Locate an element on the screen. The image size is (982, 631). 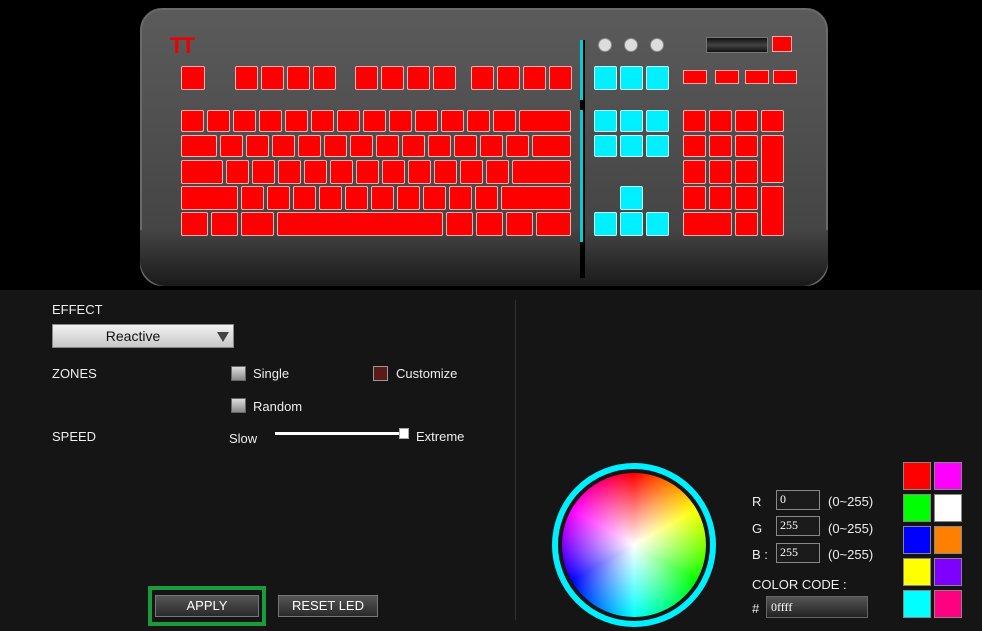
b-input: 255 is located at coordinates (798, 553).